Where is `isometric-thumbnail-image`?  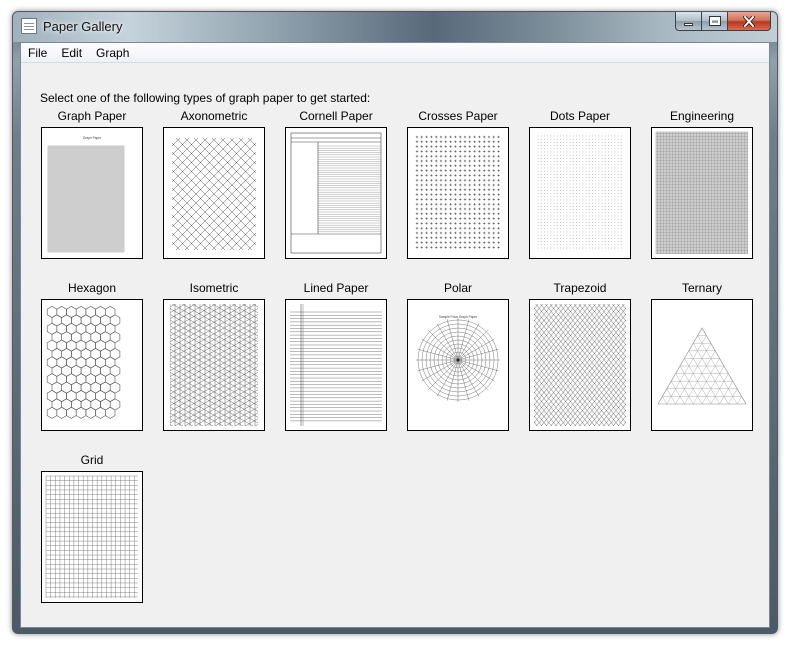
isometric-thumbnail-image is located at coordinates (214, 365).